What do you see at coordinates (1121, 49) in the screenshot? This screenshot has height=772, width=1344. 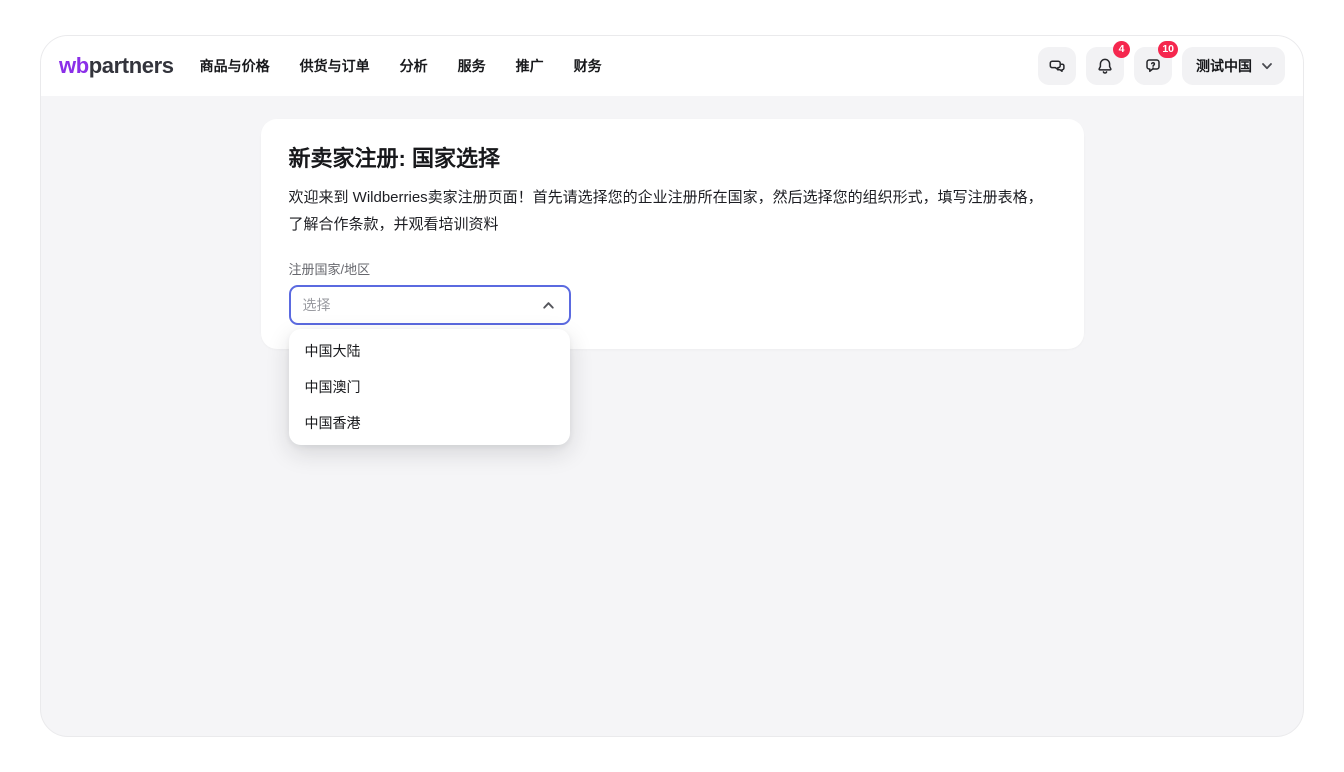 I see `notifications-badge: 4` at bounding box center [1121, 49].